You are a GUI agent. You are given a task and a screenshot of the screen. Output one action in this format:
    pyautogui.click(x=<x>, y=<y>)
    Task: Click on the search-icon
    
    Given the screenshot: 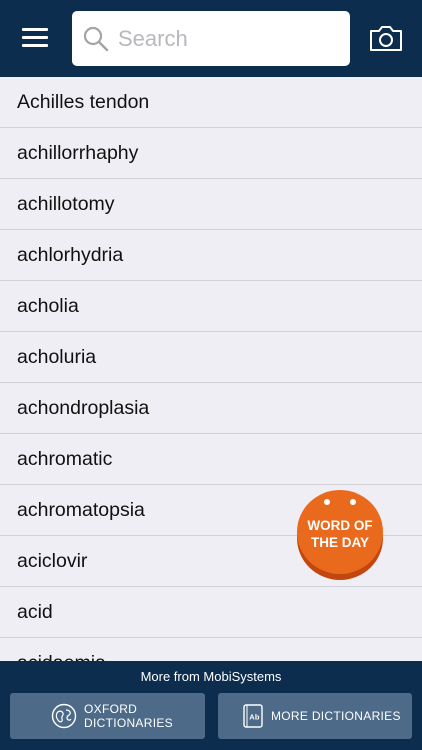 What is the action you would take?
    pyautogui.click(x=96, y=39)
    